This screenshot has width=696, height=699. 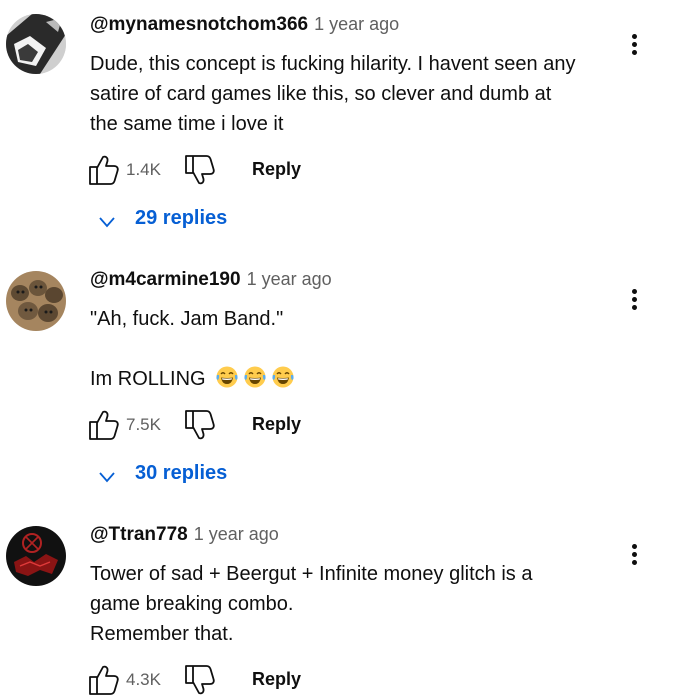 I want to click on comment-line: Im ROLLING, so click(x=350, y=379).